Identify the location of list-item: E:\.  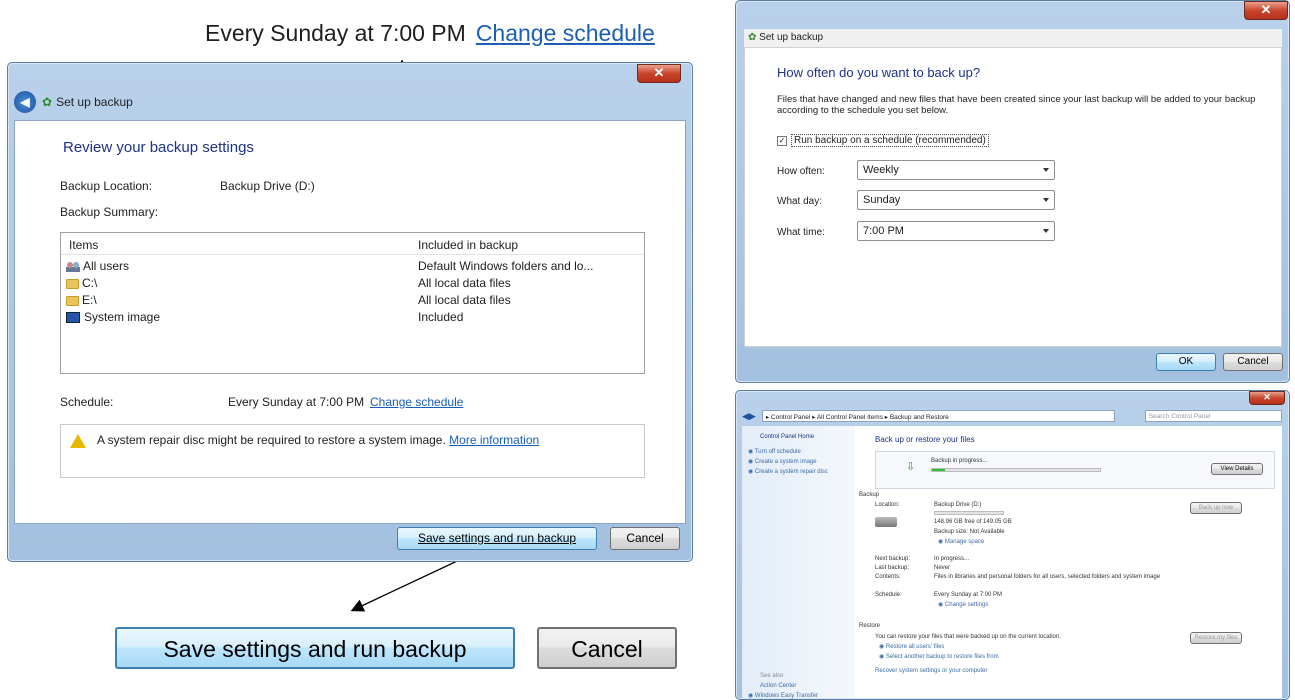
(81, 300).